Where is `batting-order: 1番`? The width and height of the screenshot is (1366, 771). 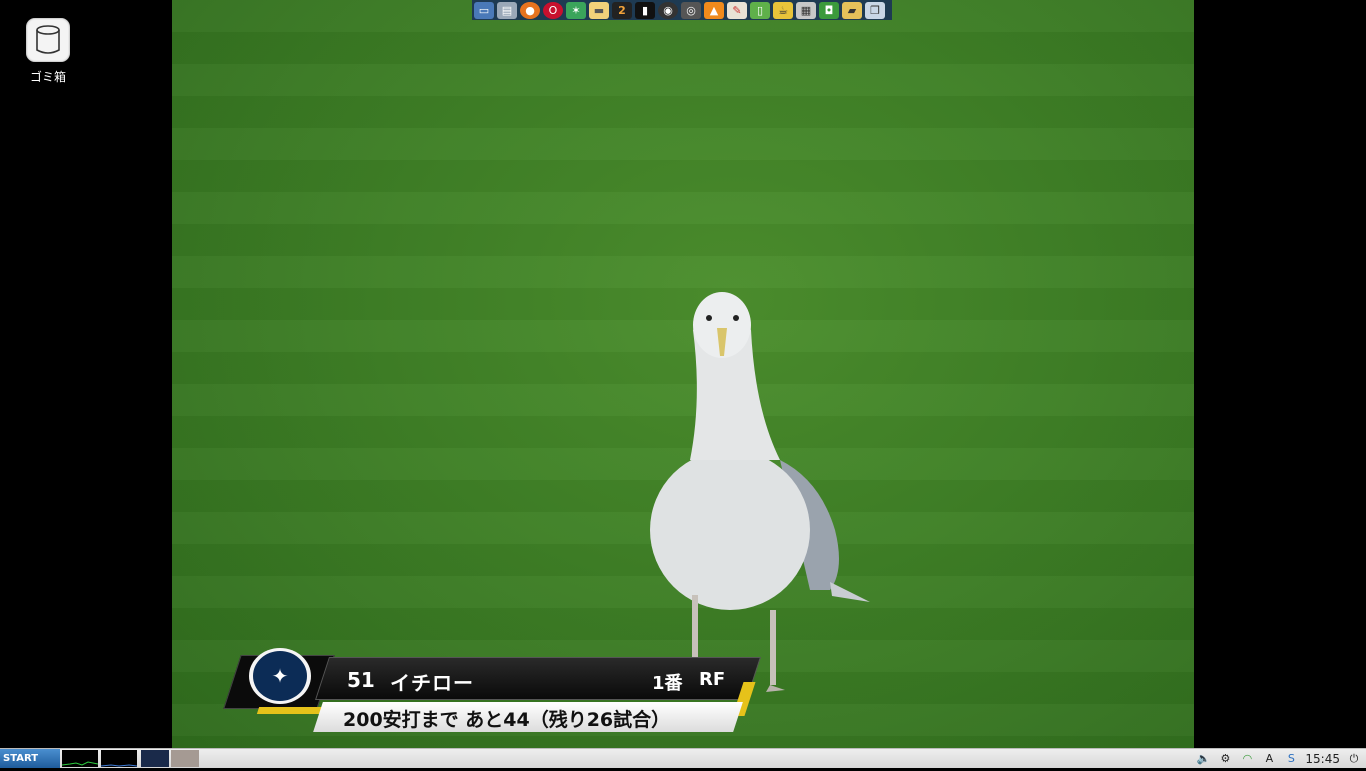
batting-order: 1番 is located at coordinates (667, 683).